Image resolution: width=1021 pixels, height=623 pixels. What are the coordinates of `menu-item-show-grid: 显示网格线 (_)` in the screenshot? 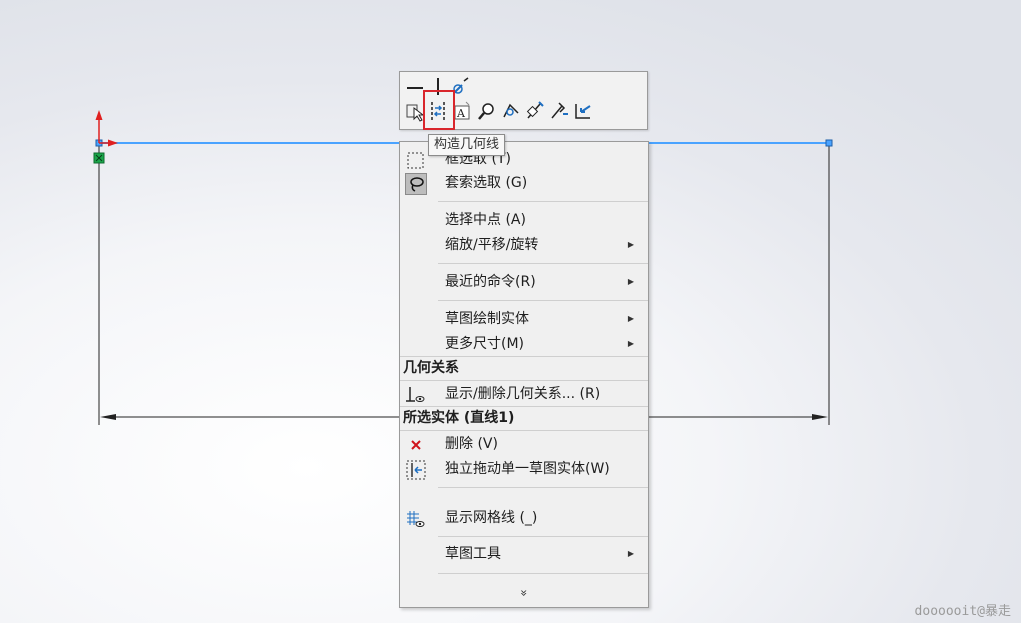 It's located at (524, 518).